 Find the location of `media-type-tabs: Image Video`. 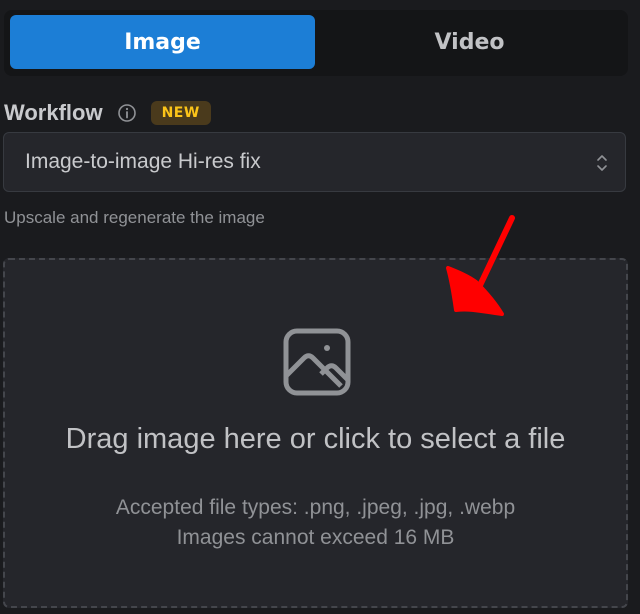

media-type-tabs: Image Video is located at coordinates (316, 43).